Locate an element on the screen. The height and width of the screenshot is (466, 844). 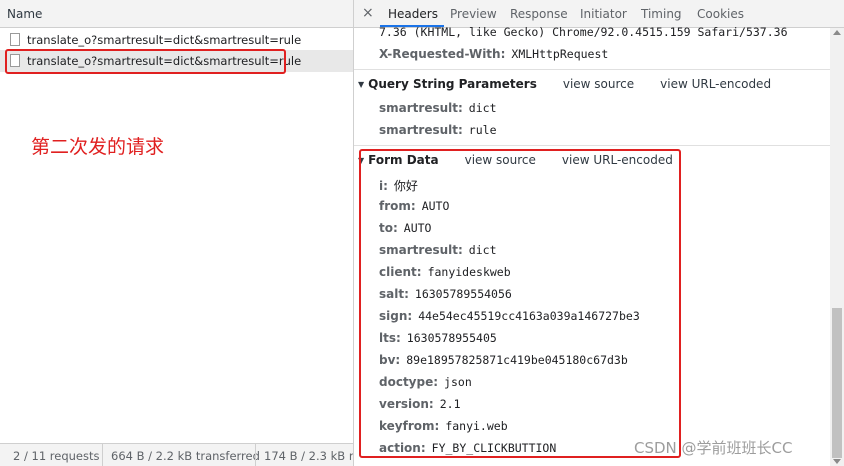
view-source-link: view source is located at coordinates (598, 84).